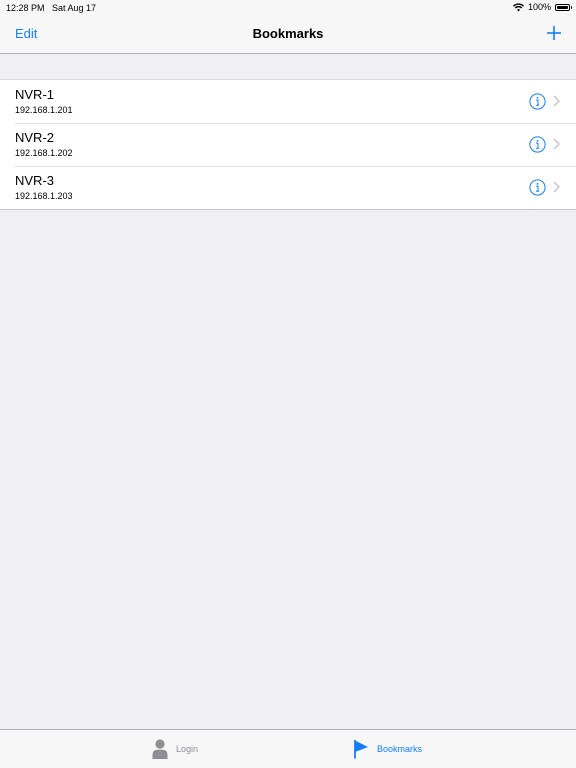 The width and height of the screenshot is (576, 768). I want to click on bookmark-row-nvr-2: NVR-2 192.168.1.202, so click(288, 144).